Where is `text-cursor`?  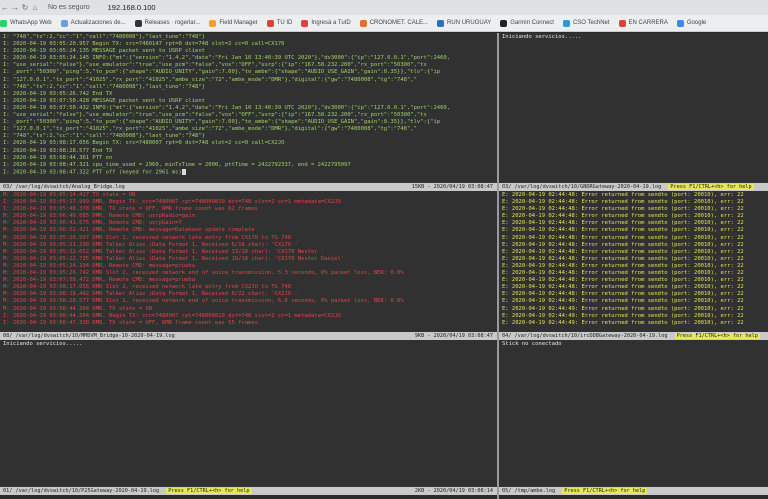 text-cursor is located at coordinates (183, 171).